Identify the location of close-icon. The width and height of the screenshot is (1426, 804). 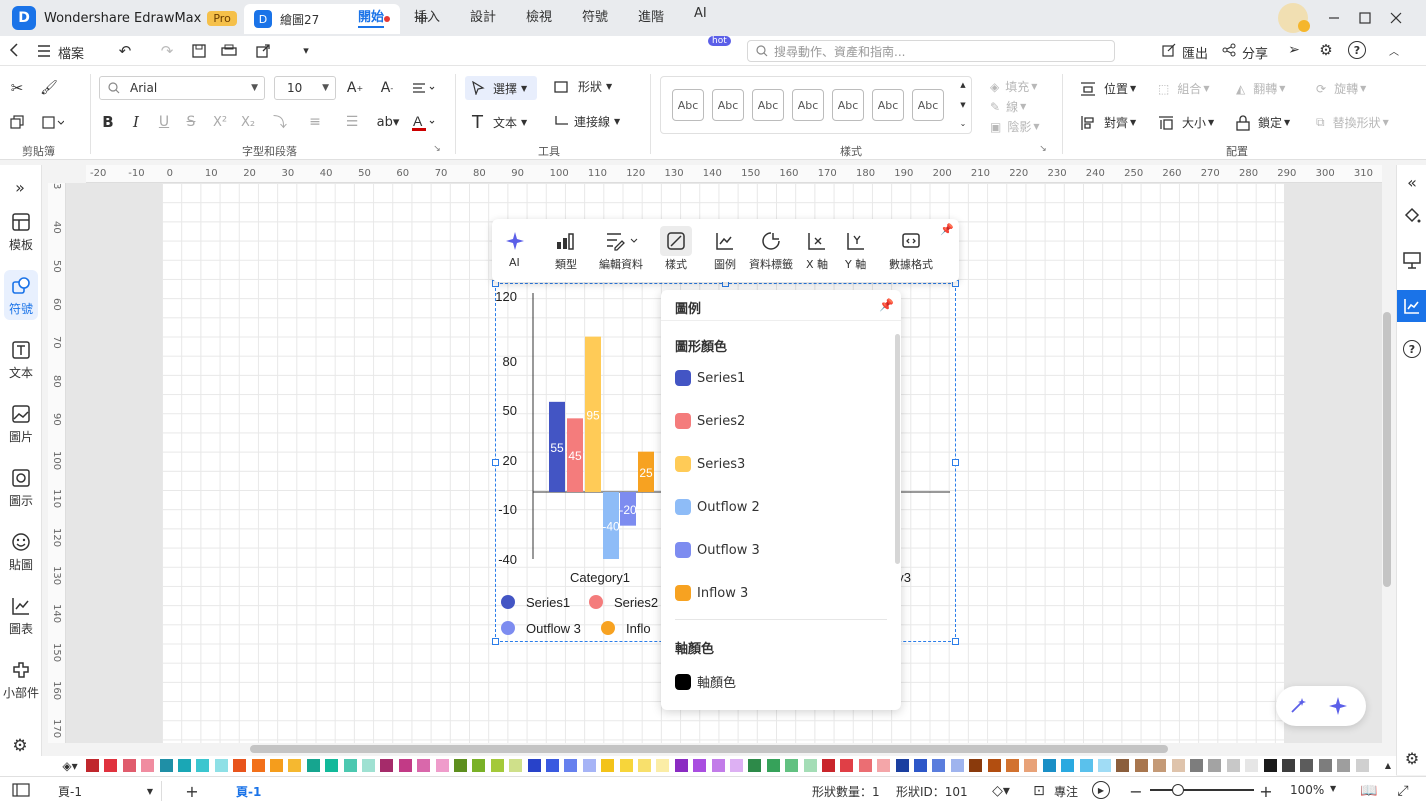
(1396, 18).